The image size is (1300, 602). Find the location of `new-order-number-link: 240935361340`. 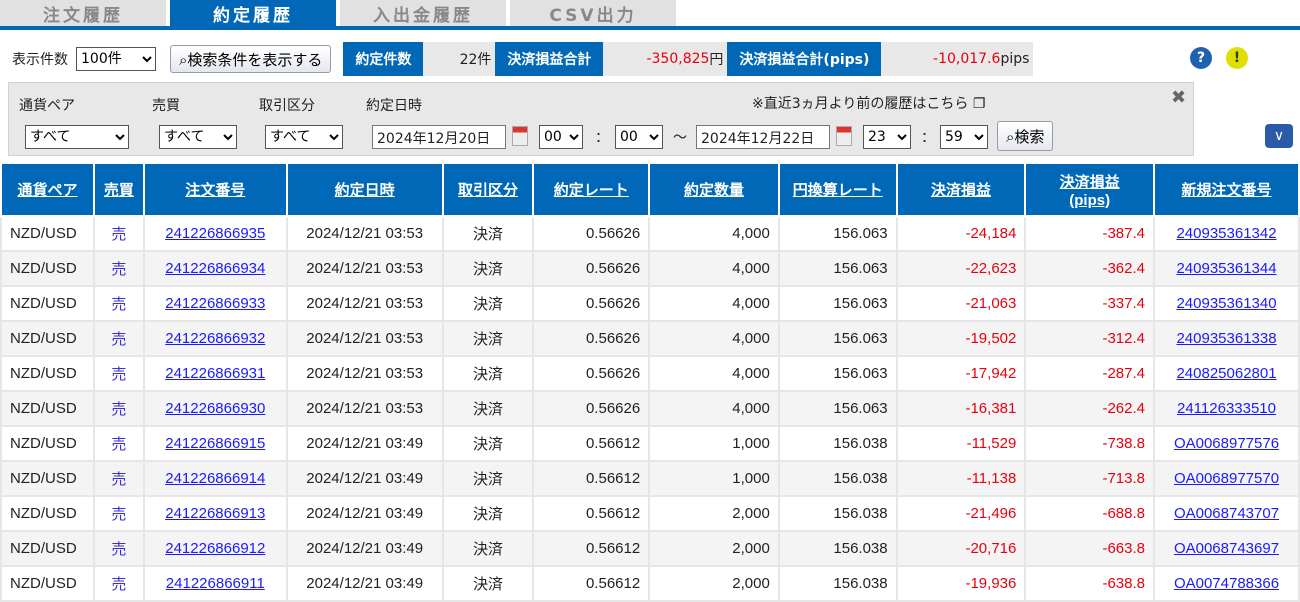

new-order-number-link: 240935361340 is located at coordinates (1226, 303).